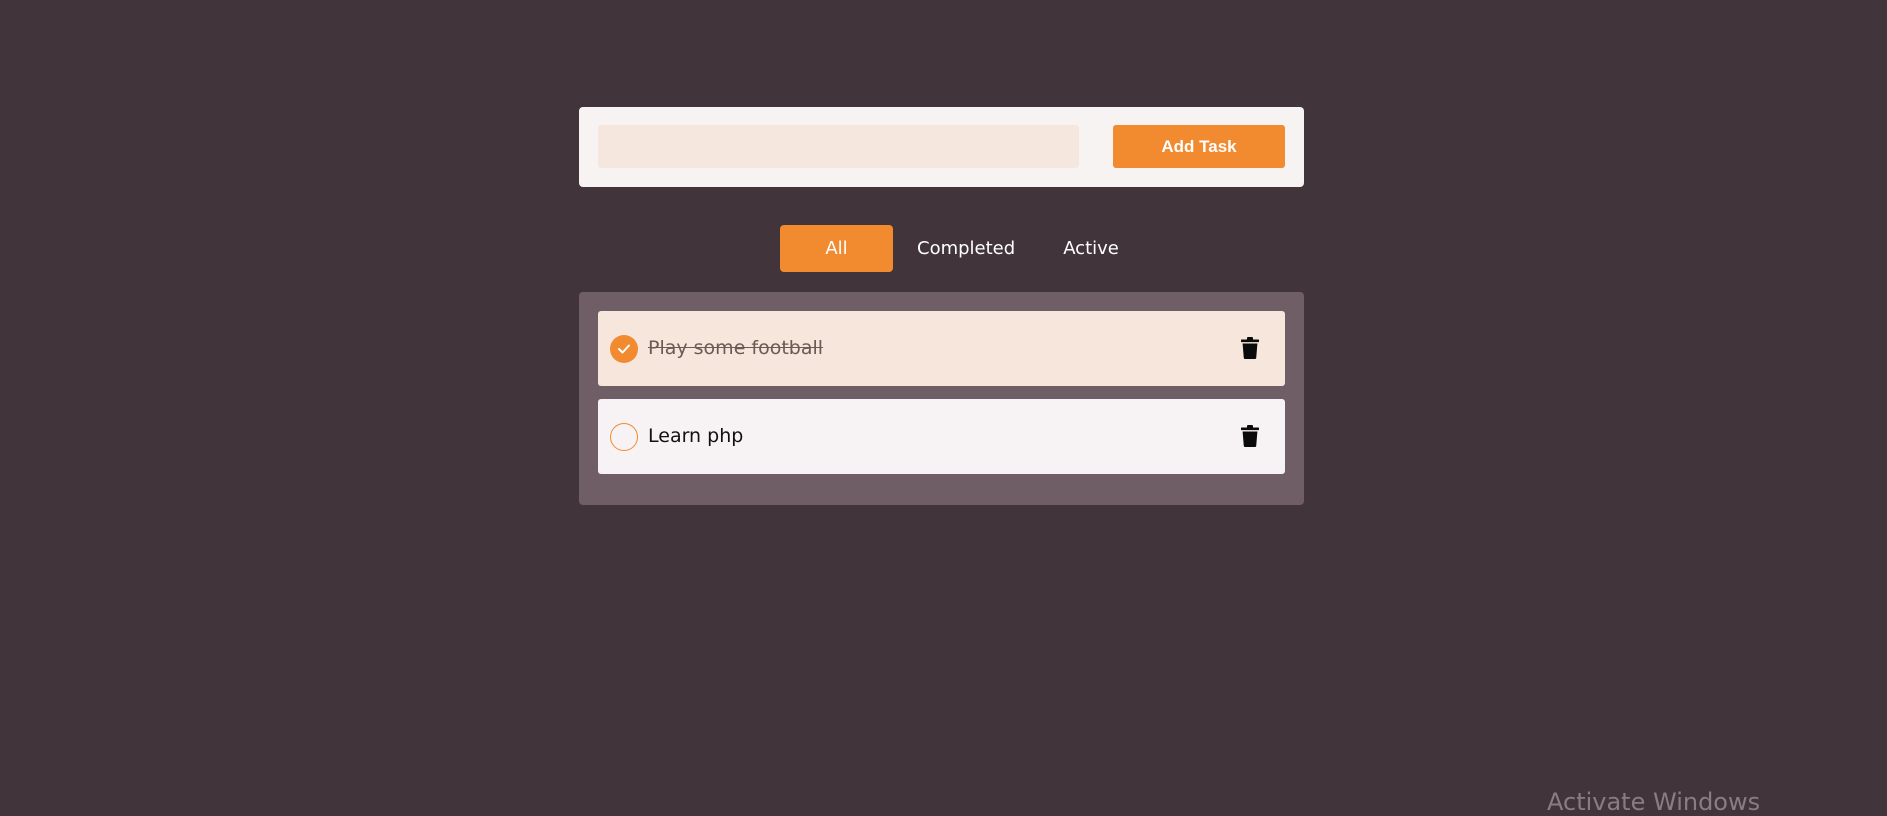  Describe the element at coordinates (624, 437) in the screenshot. I see `unchecked-circle-icon` at that location.